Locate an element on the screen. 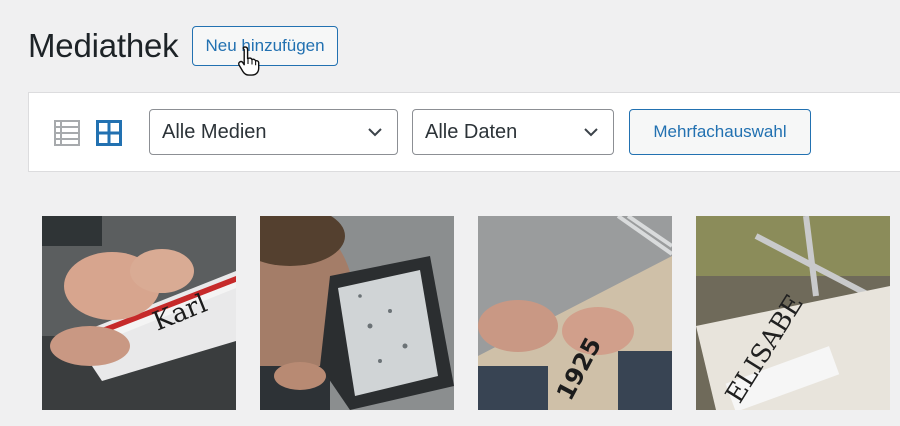 The width and height of the screenshot is (900, 426). media-type-filter: Alle Medien is located at coordinates (273, 132).